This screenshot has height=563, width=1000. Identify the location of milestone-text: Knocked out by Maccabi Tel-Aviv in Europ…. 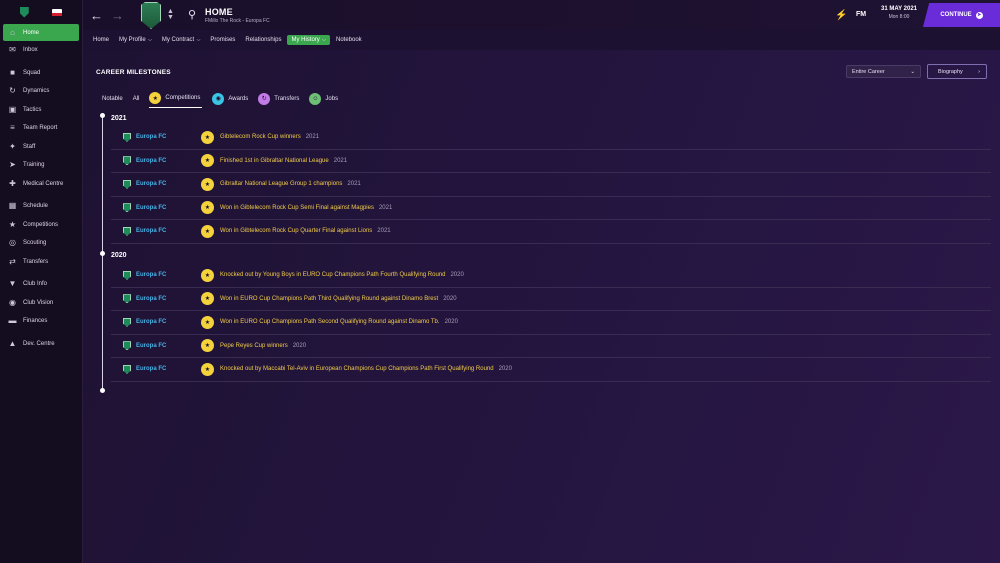
(357, 369).